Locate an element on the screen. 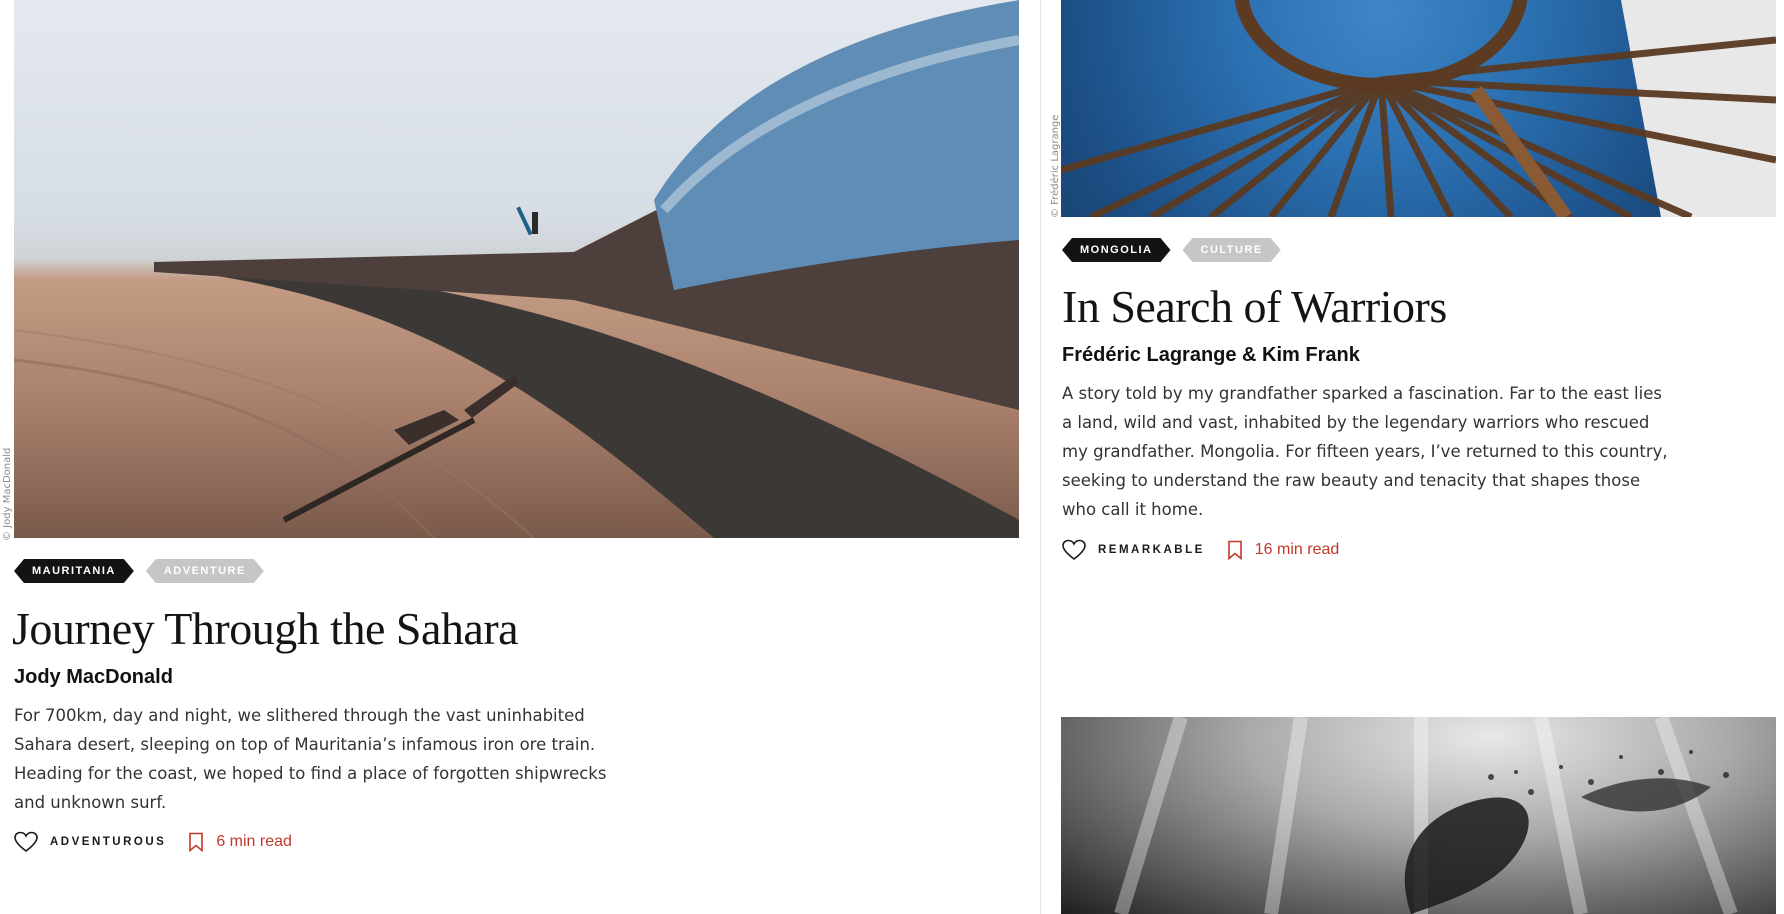 This screenshot has height=914, width=1784. story-image-mongolia is located at coordinates (1418, 108).